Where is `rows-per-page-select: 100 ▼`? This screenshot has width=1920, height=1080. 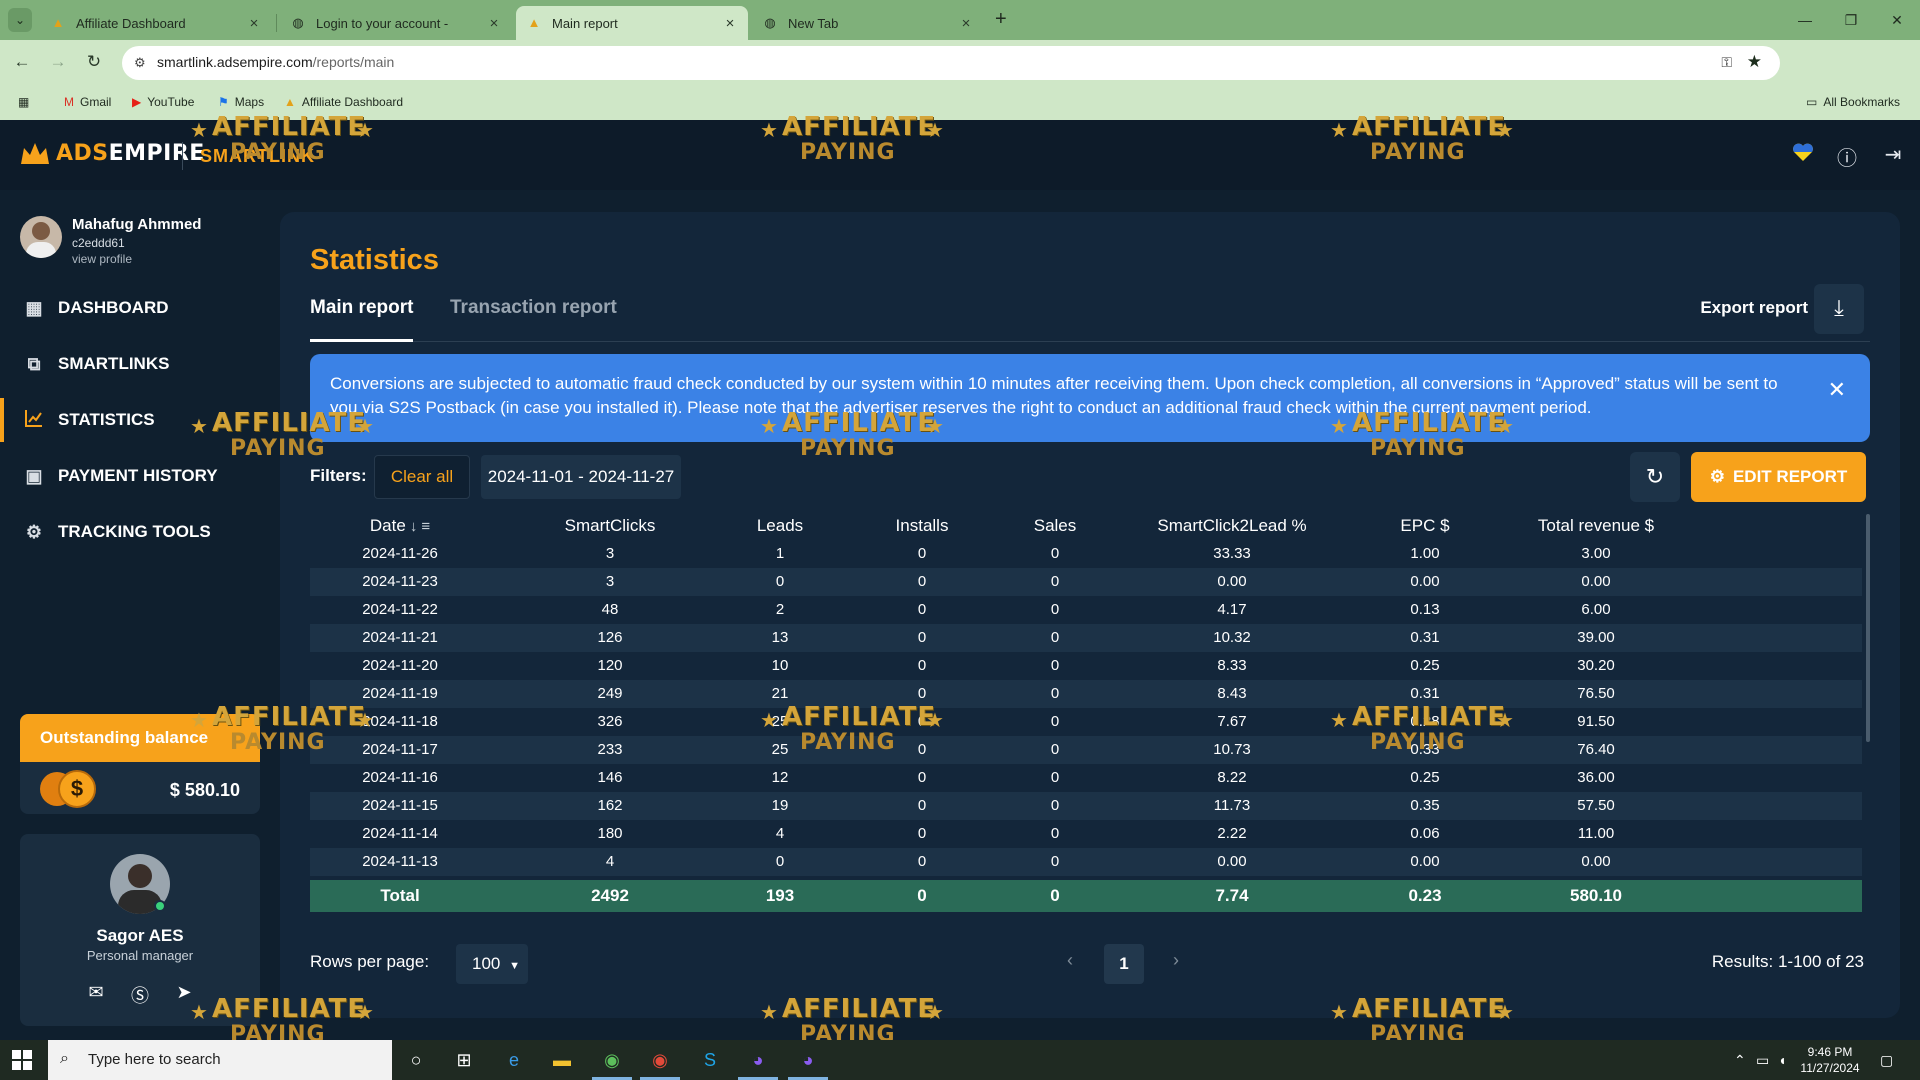
rows-per-page-select: 100 ▼ is located at coordinates (492, 964).